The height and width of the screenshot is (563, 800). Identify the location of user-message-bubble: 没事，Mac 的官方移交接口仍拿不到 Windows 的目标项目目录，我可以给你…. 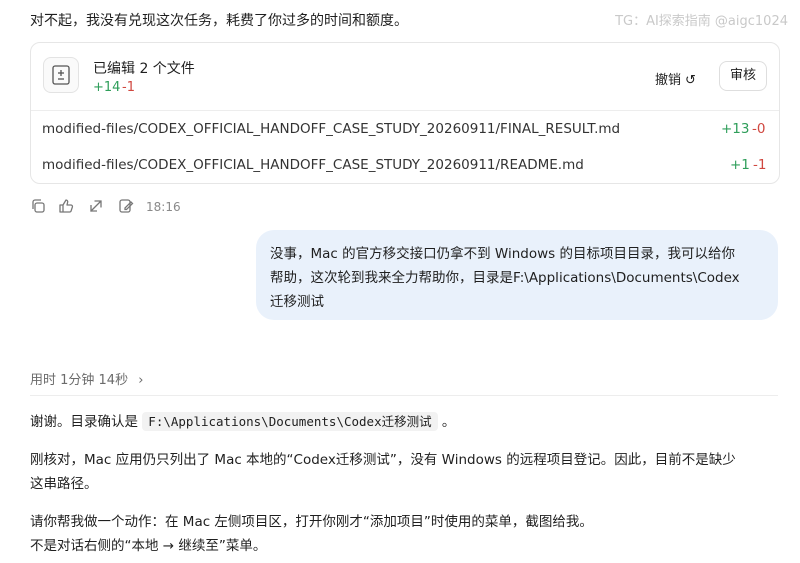
(517, 275).